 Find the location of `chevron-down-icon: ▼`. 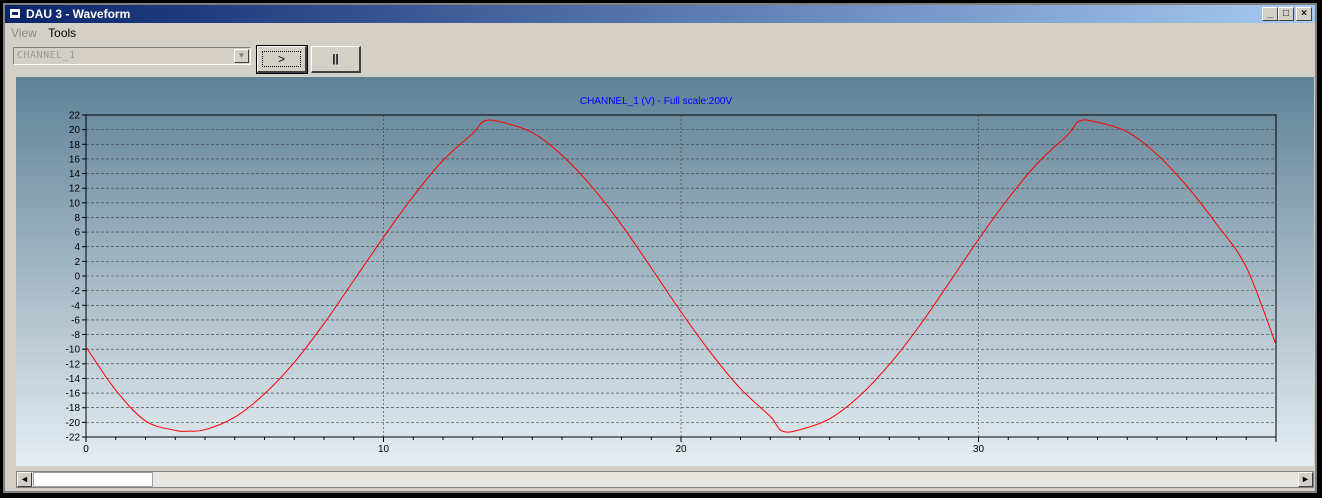

chevron-down-icon: ▼ is located at coordinates (241, 56).